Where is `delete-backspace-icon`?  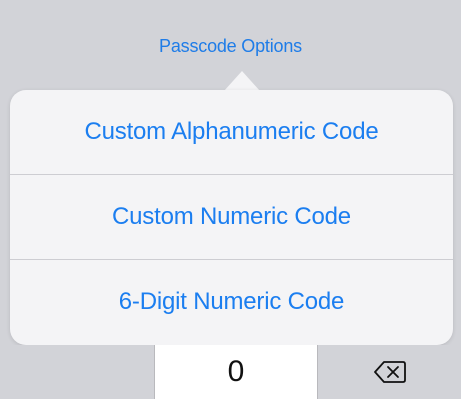 delete-backspace-icon is located at coordinates (390, 372).